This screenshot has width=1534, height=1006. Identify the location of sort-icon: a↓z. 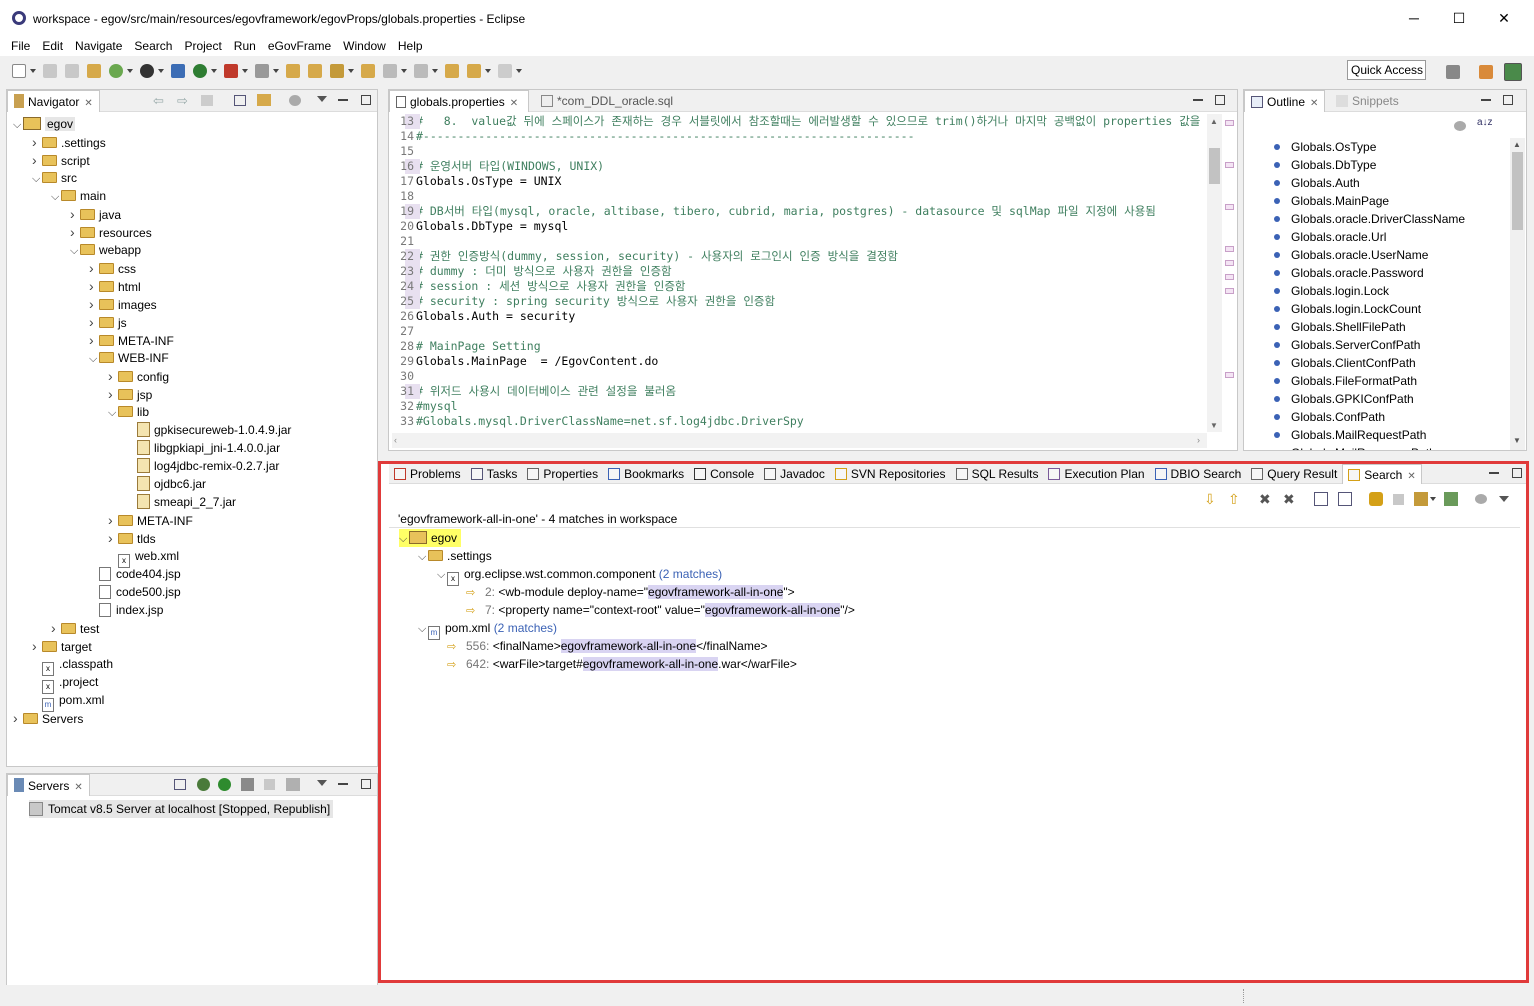
(1485, 122).